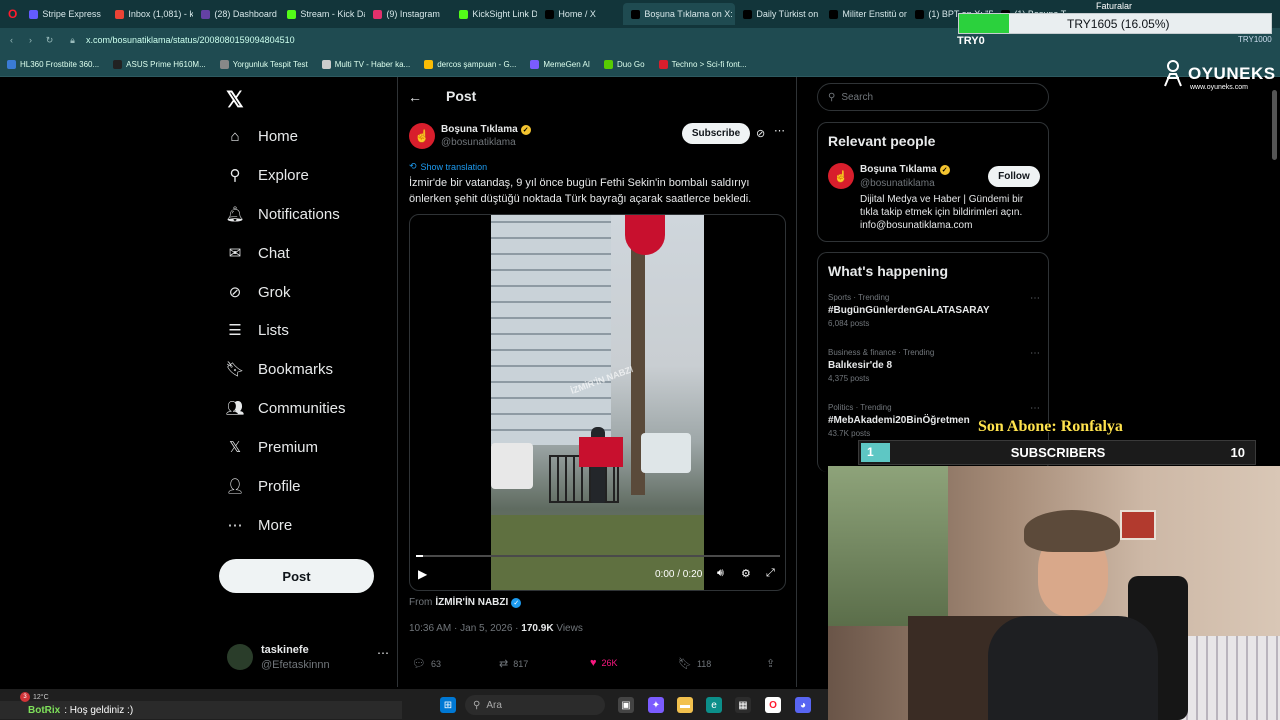 The width and height of the screenshot is (1280, 720). Describe the element at coordinates (598, 556) in the screenshot. I see `video-progress-bar` at that location.